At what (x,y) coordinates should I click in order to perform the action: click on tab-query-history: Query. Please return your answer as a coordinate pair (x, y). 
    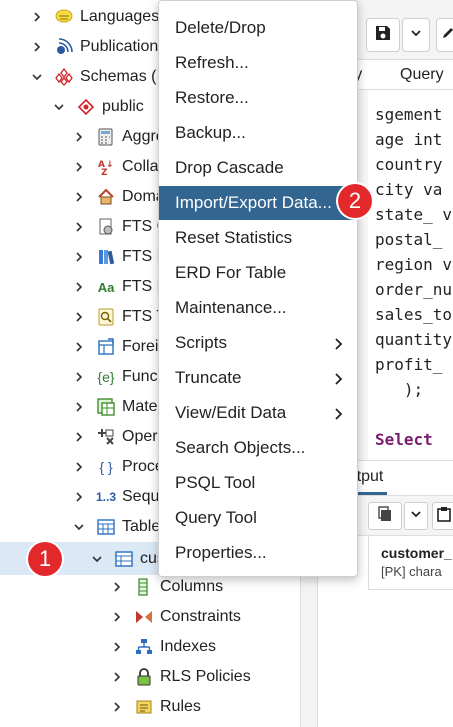
    Looking at the image, I should click on (422, 75).